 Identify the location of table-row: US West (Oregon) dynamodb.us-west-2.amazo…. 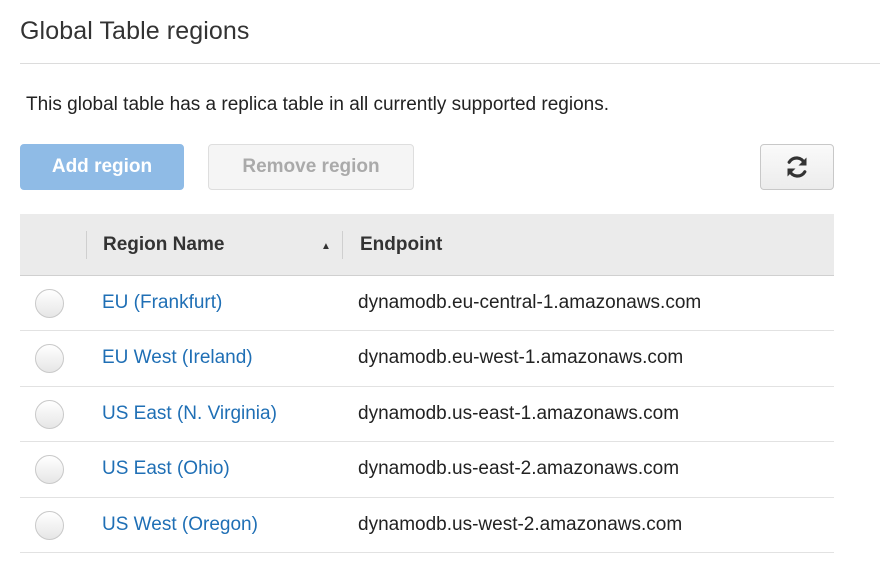
(427, 525).